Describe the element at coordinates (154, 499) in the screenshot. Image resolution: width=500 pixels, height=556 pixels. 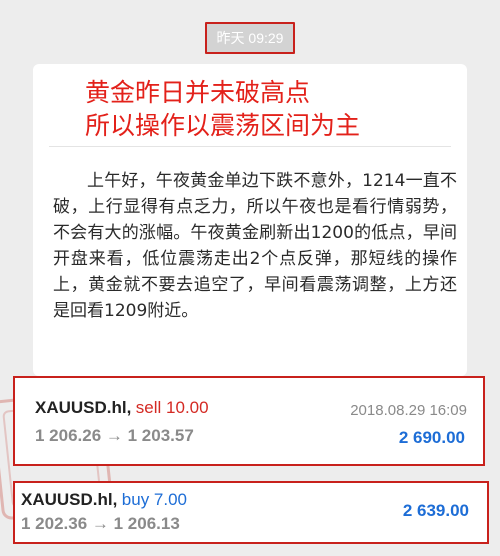
I see `trade-action-buy: buy 7.00` at that location.